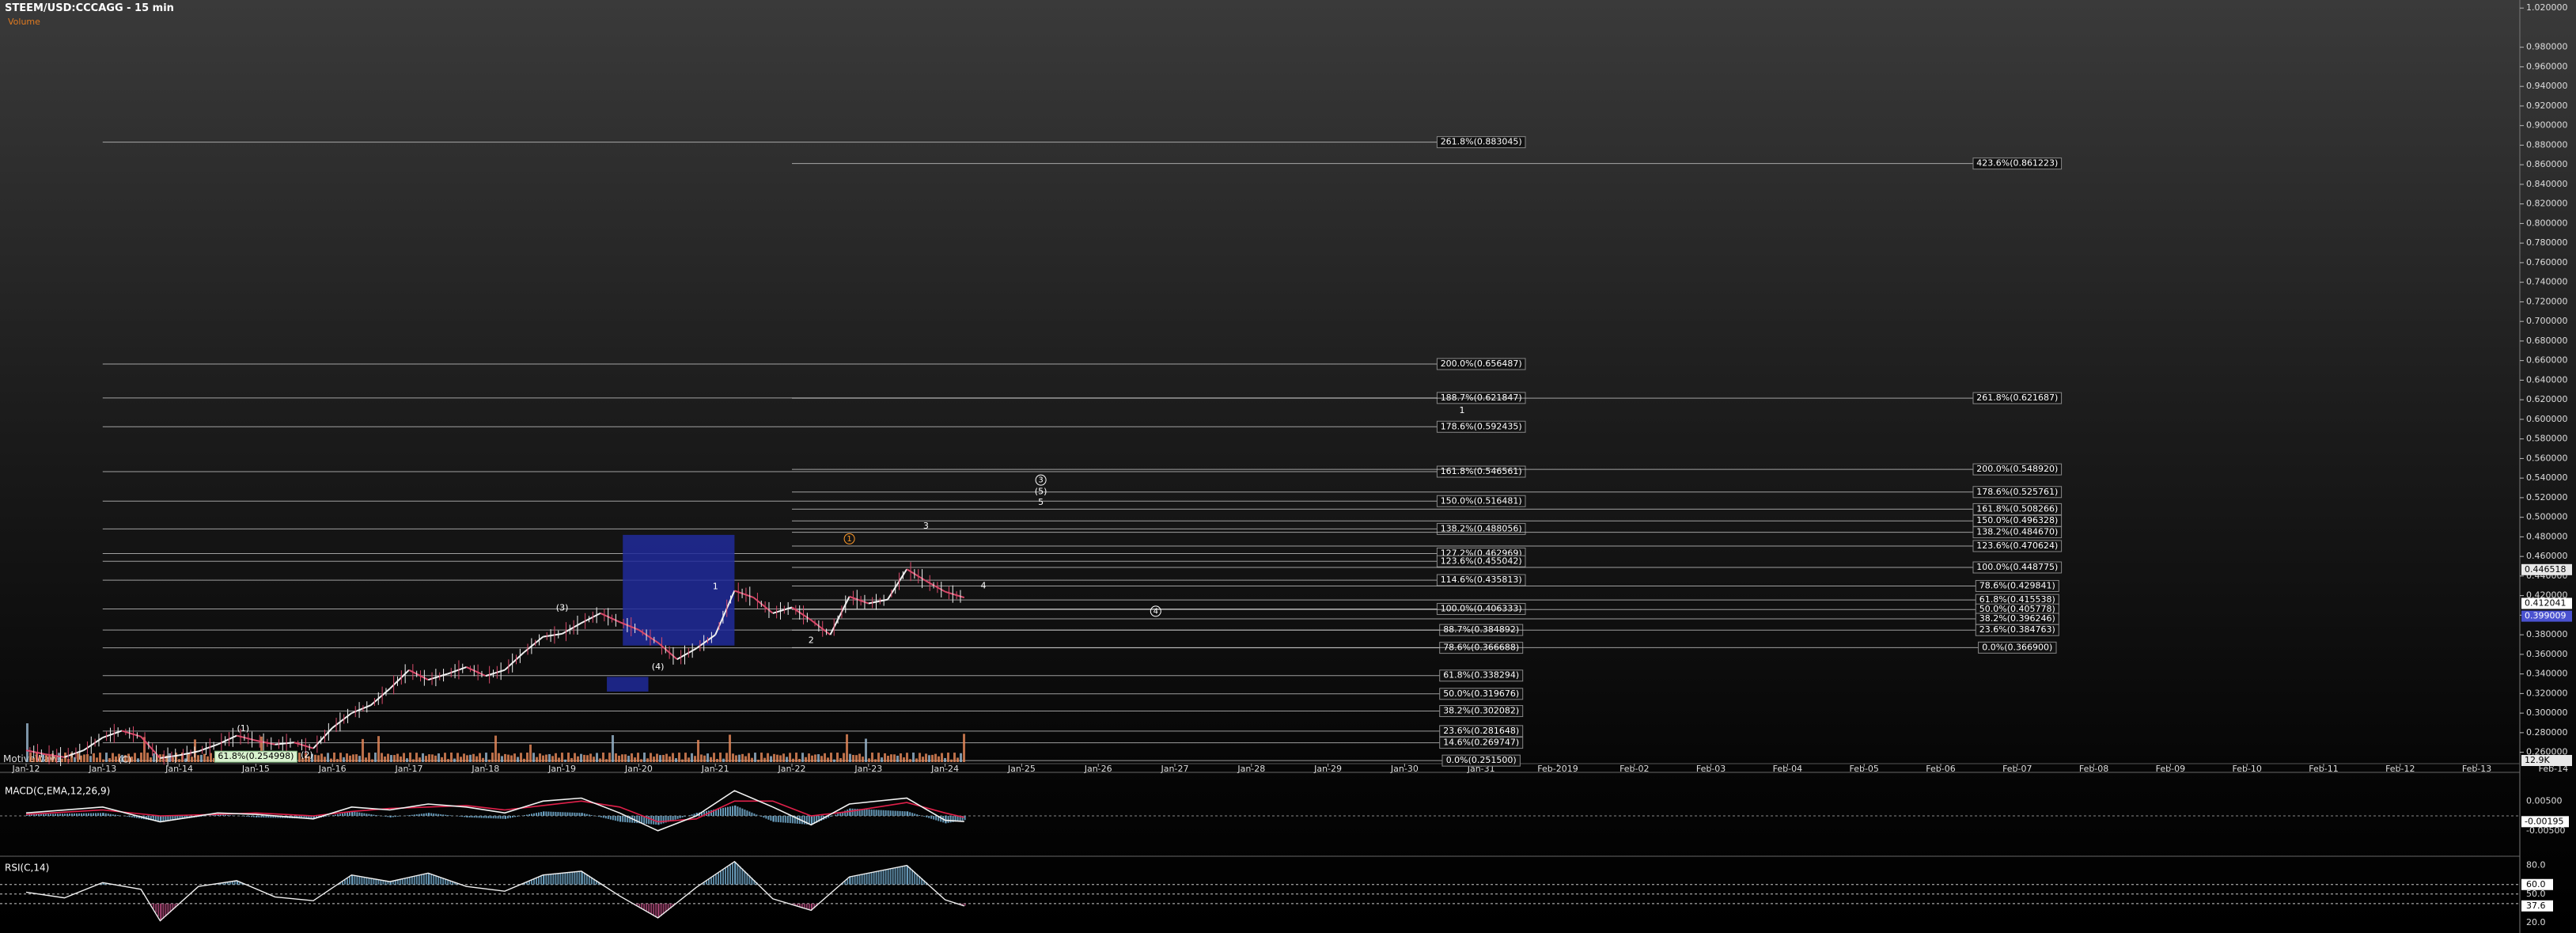 The width and height of the screenshot is (2576, 933). I want to click on wave-label: 3, so click(1040, 480).